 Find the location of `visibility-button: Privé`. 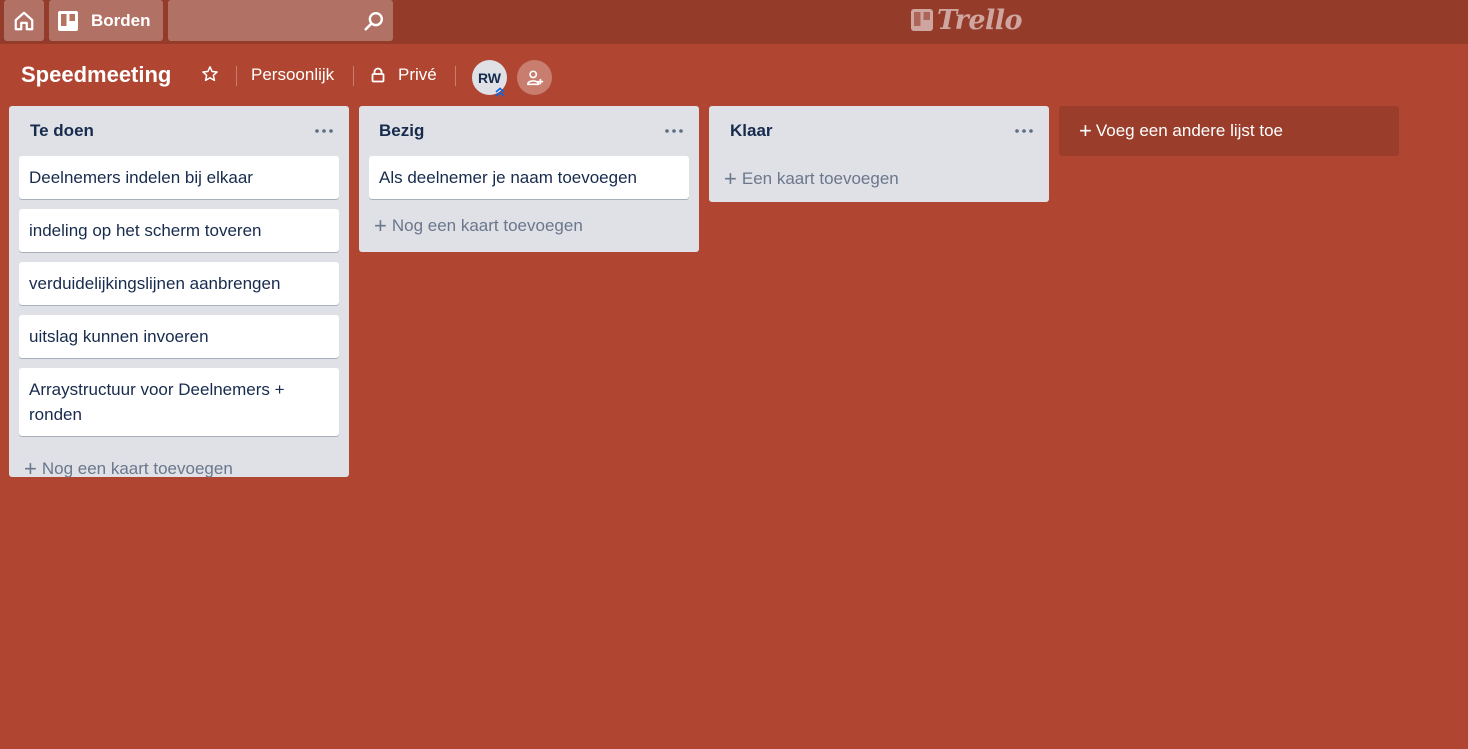

visibility-button: Privé is located at coordinates (403, 75).